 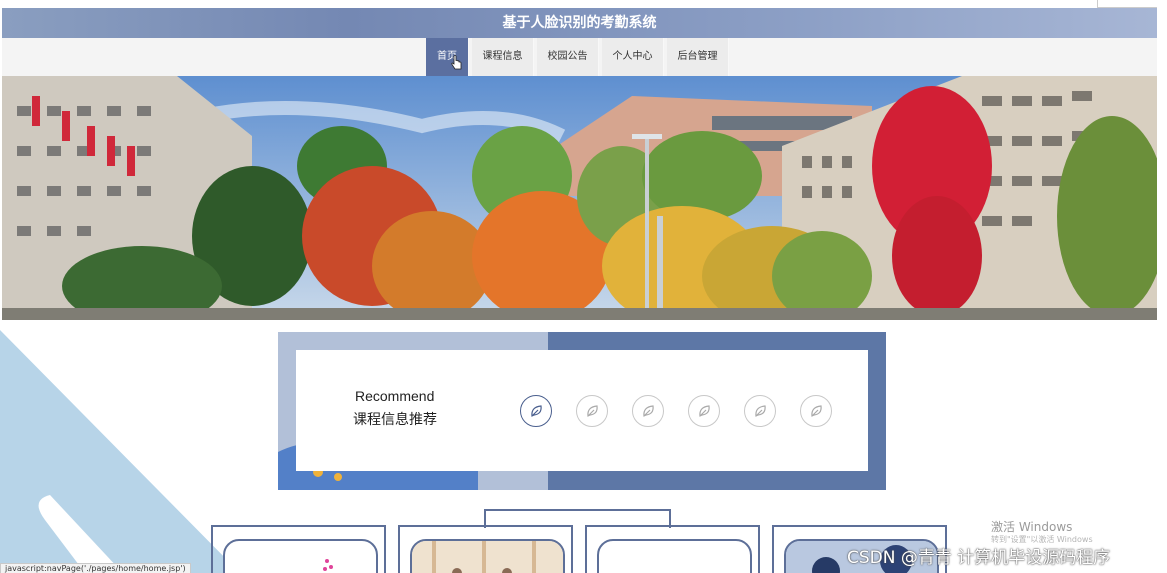 I want to click on corner-frame, so click(x=1127, y=4).